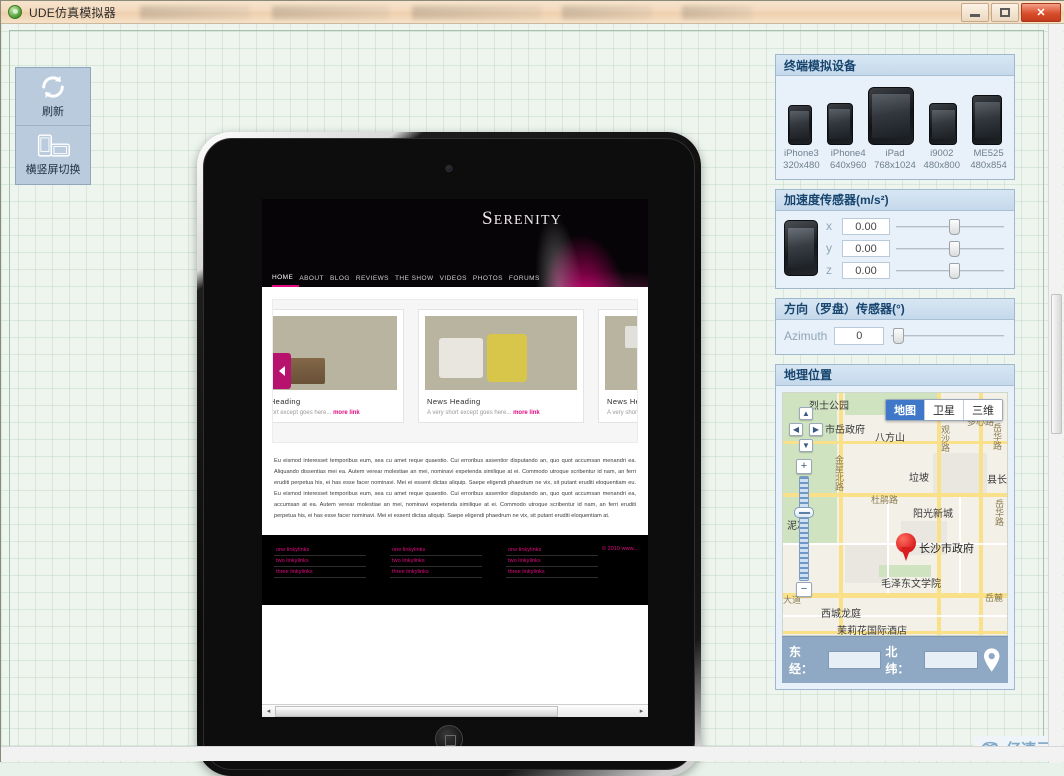  I want to click on pan-left-icon: ◀, so click(796, 429).